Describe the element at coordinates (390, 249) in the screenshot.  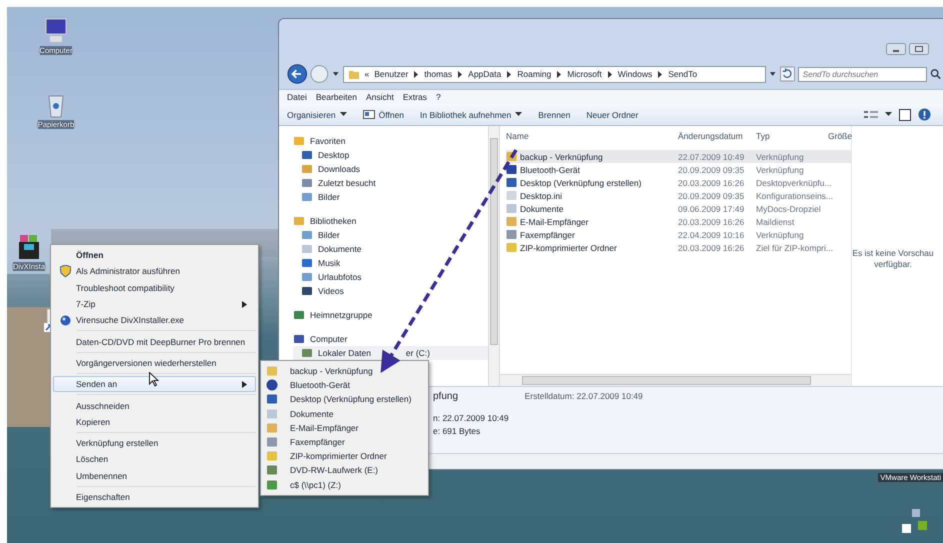
I see `nav-item: Dokumente` at that location.